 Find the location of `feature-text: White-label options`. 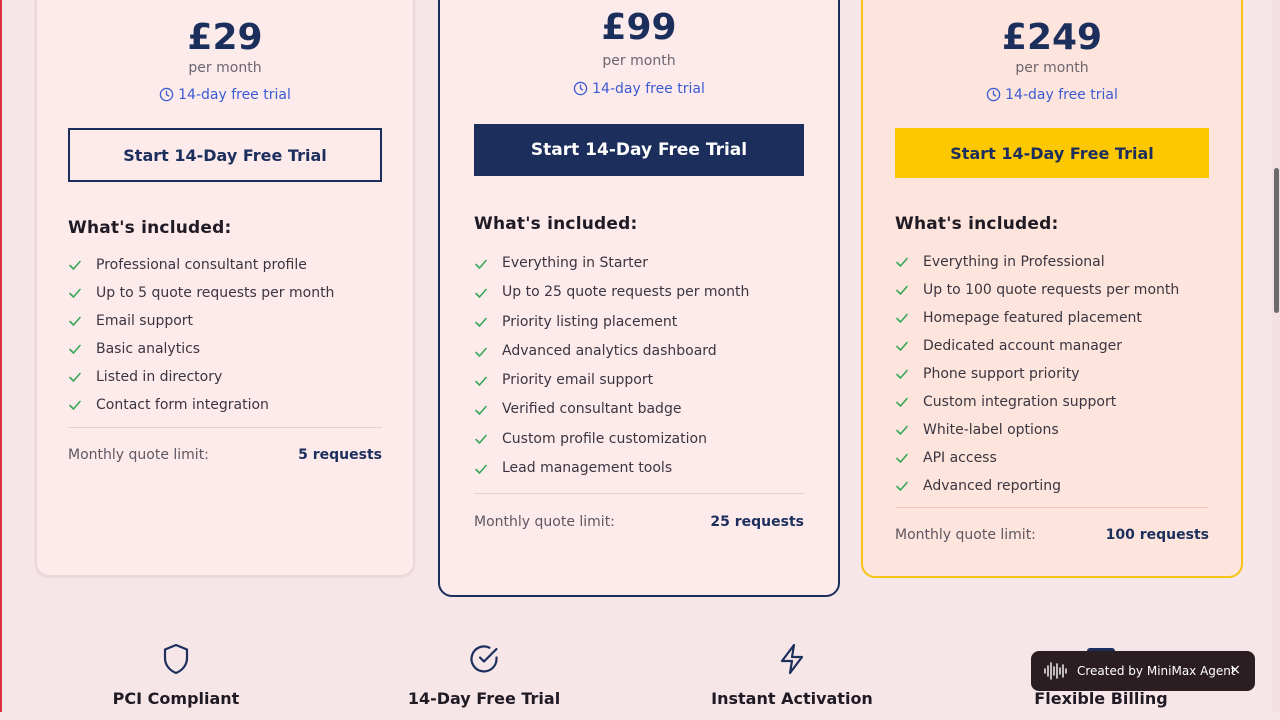

feature-text: White-label options is located at coordinates (991, 430).